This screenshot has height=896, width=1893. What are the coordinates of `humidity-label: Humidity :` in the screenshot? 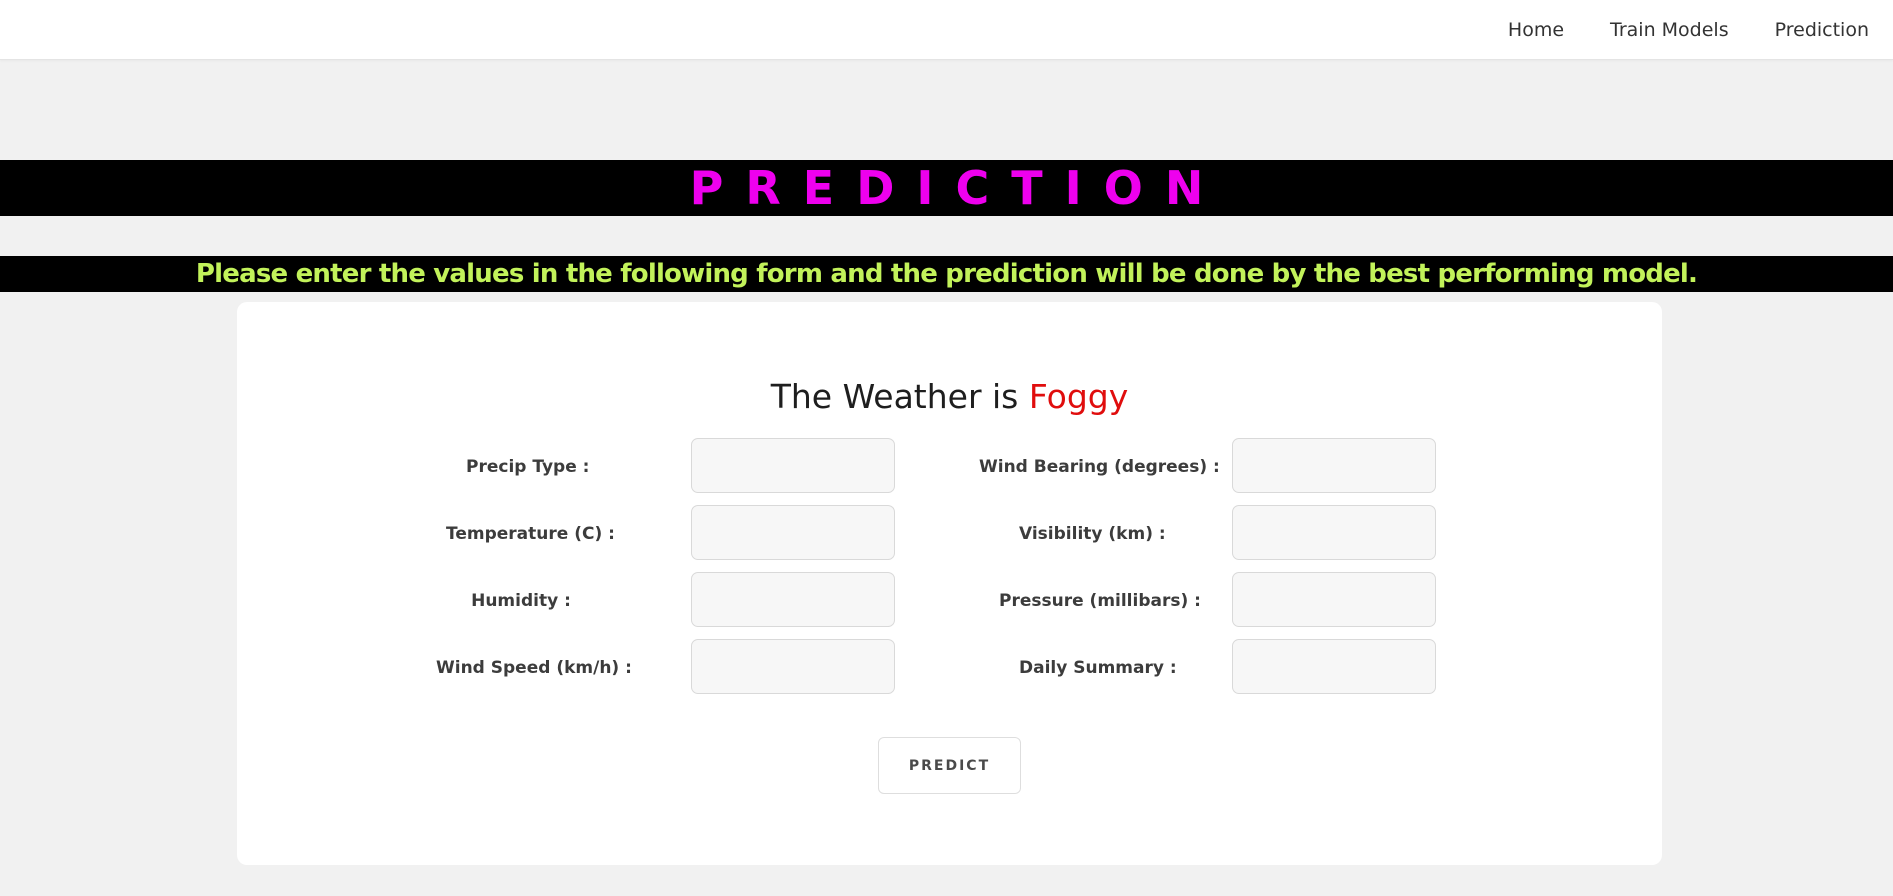 It's located at (521, 601).